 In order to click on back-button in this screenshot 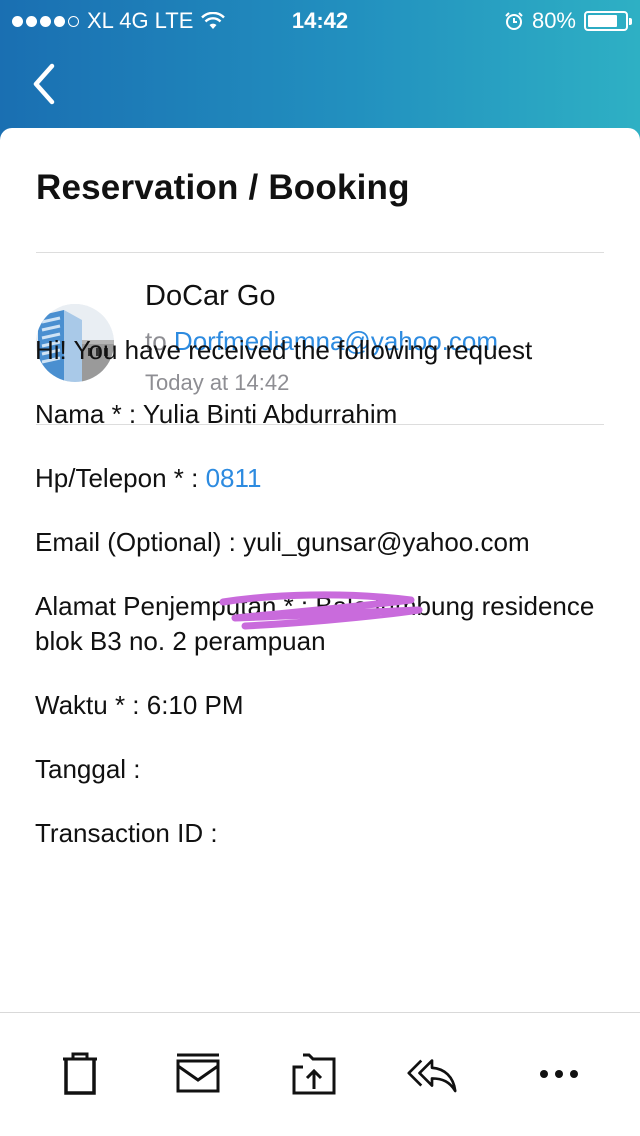, I will do `click(47, 85)`.